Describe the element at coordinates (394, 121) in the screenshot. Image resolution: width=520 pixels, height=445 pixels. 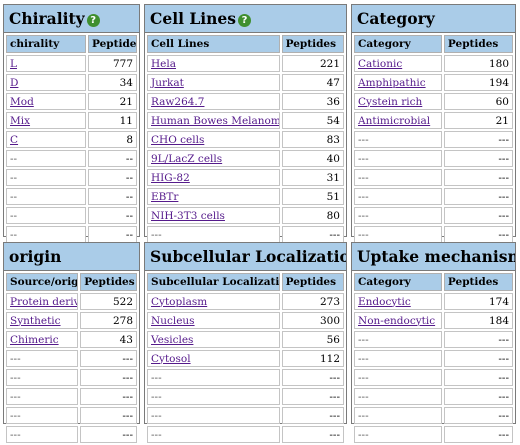
I see `row-label-link: Antimicrobial` at that location.